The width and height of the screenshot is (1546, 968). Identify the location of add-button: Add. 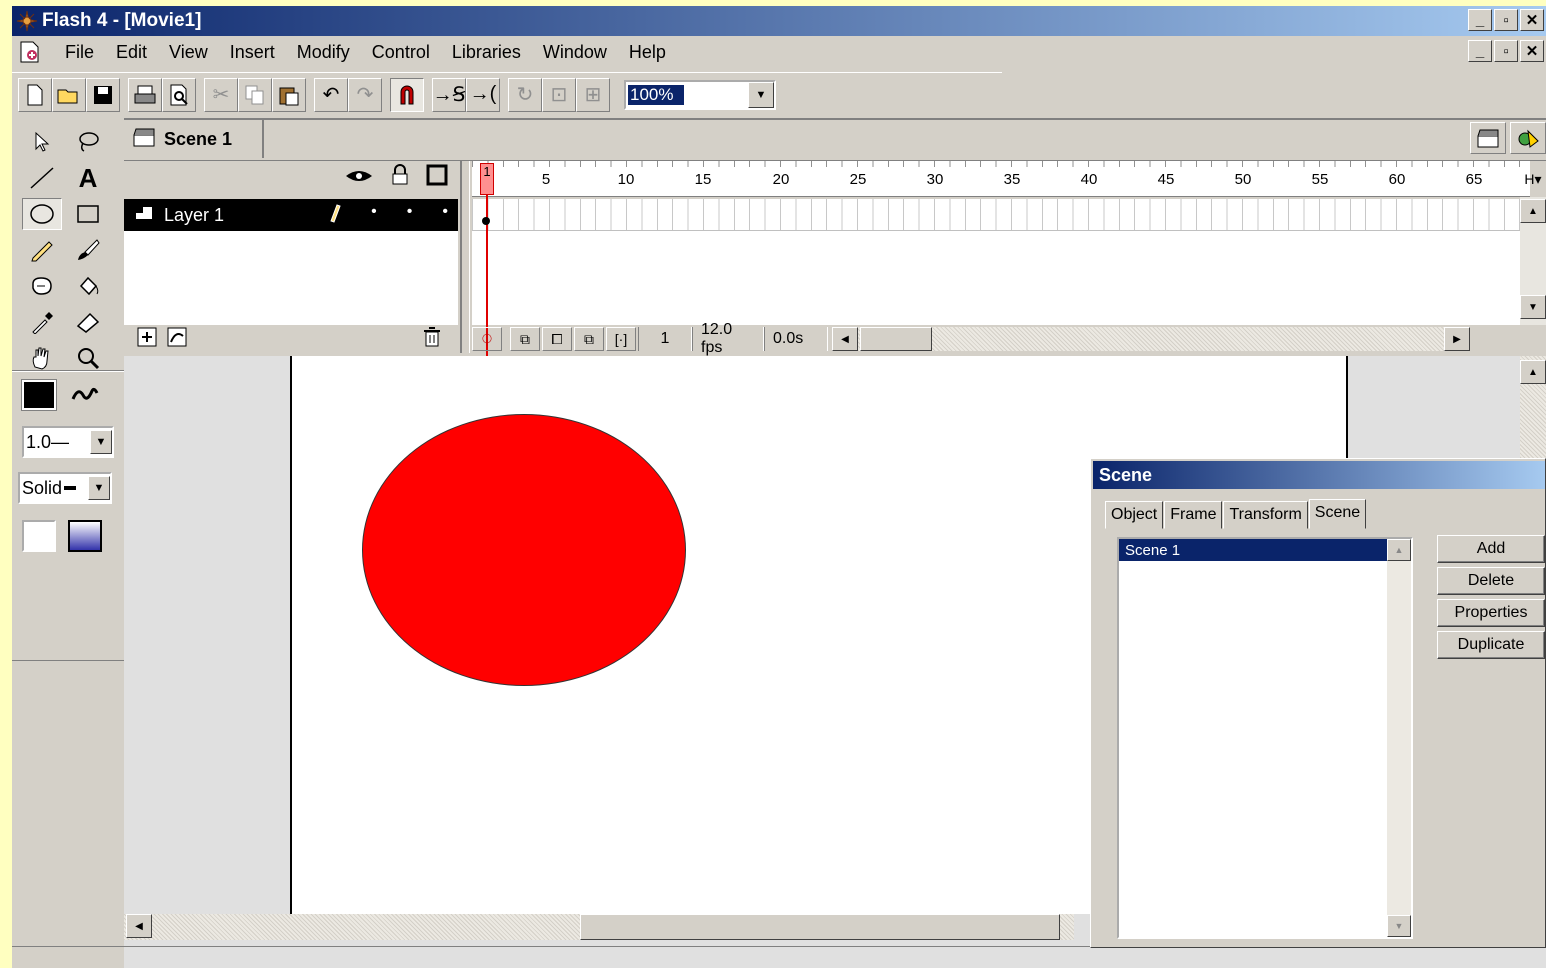
(1491, 549).